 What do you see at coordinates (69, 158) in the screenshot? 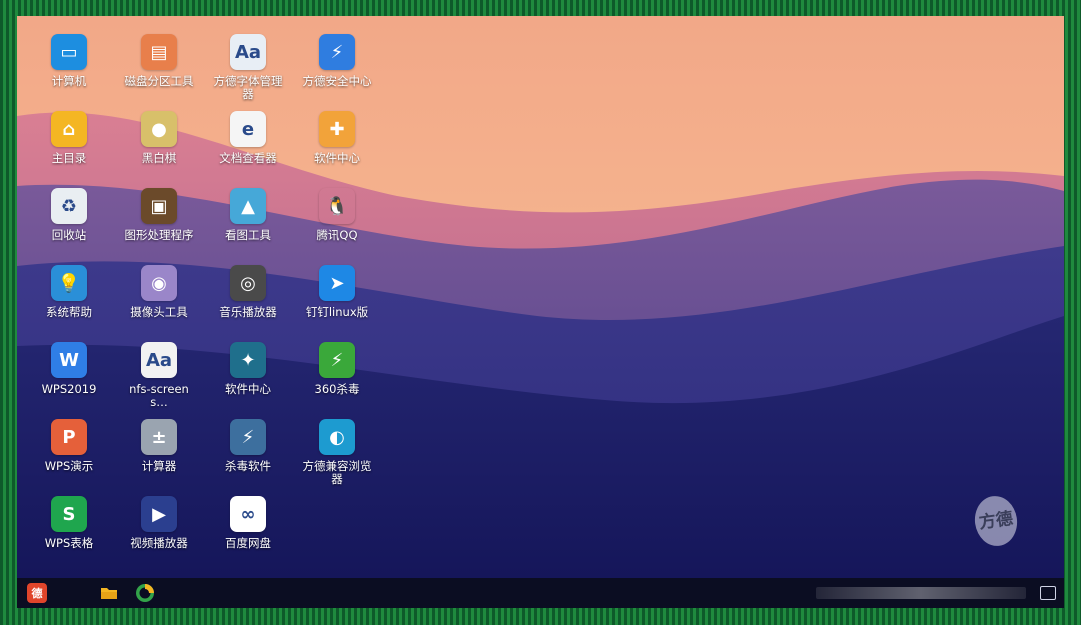
I see `desktop-icon-label: 主目录` at bounding box center [69, 158].